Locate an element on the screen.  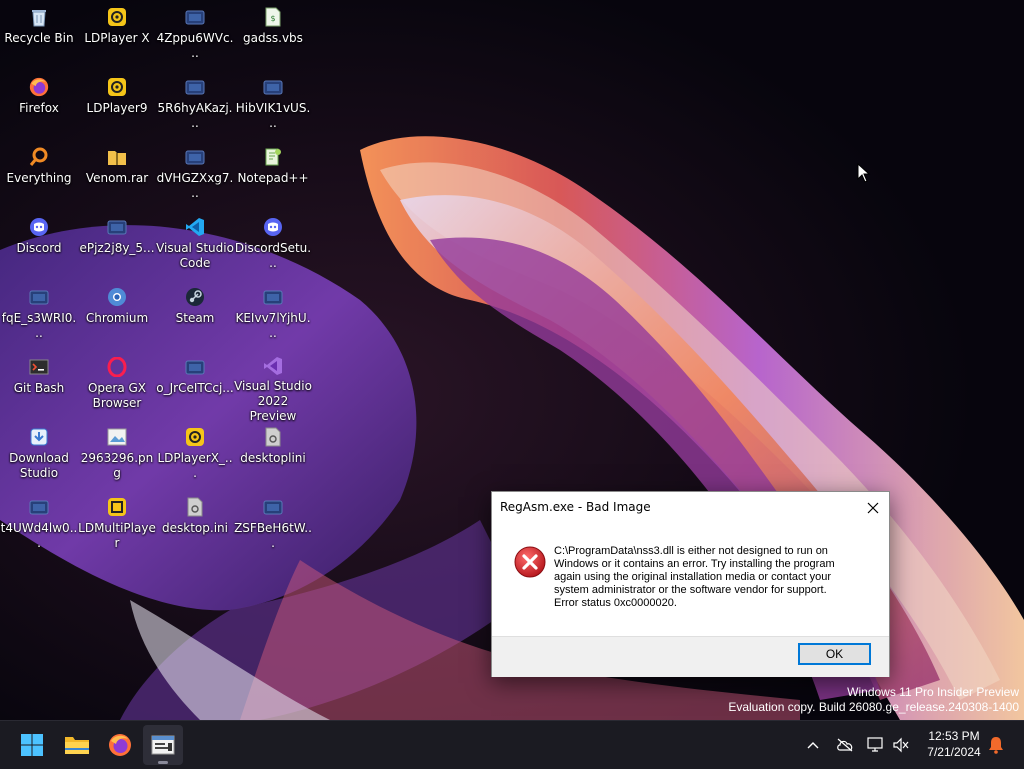
desktop-icon: LDPlayer X is located at coordinates (117, 33).